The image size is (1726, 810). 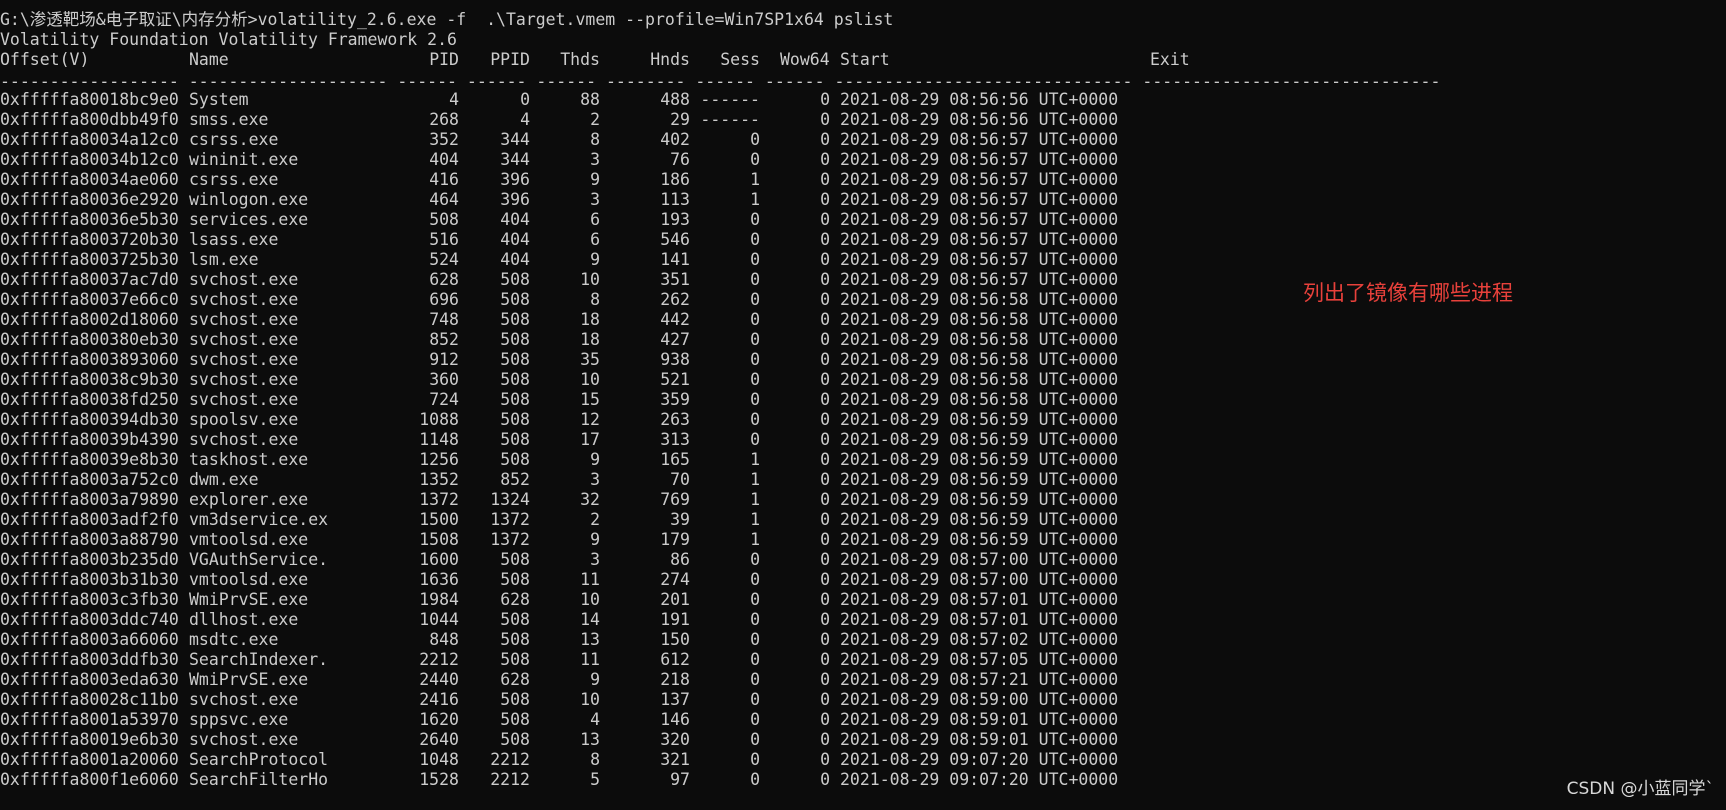 What do you see at coordinates (439, 479) in the screenshot?
I see `cell-pid: 1352` at bounding box center [439, 479].